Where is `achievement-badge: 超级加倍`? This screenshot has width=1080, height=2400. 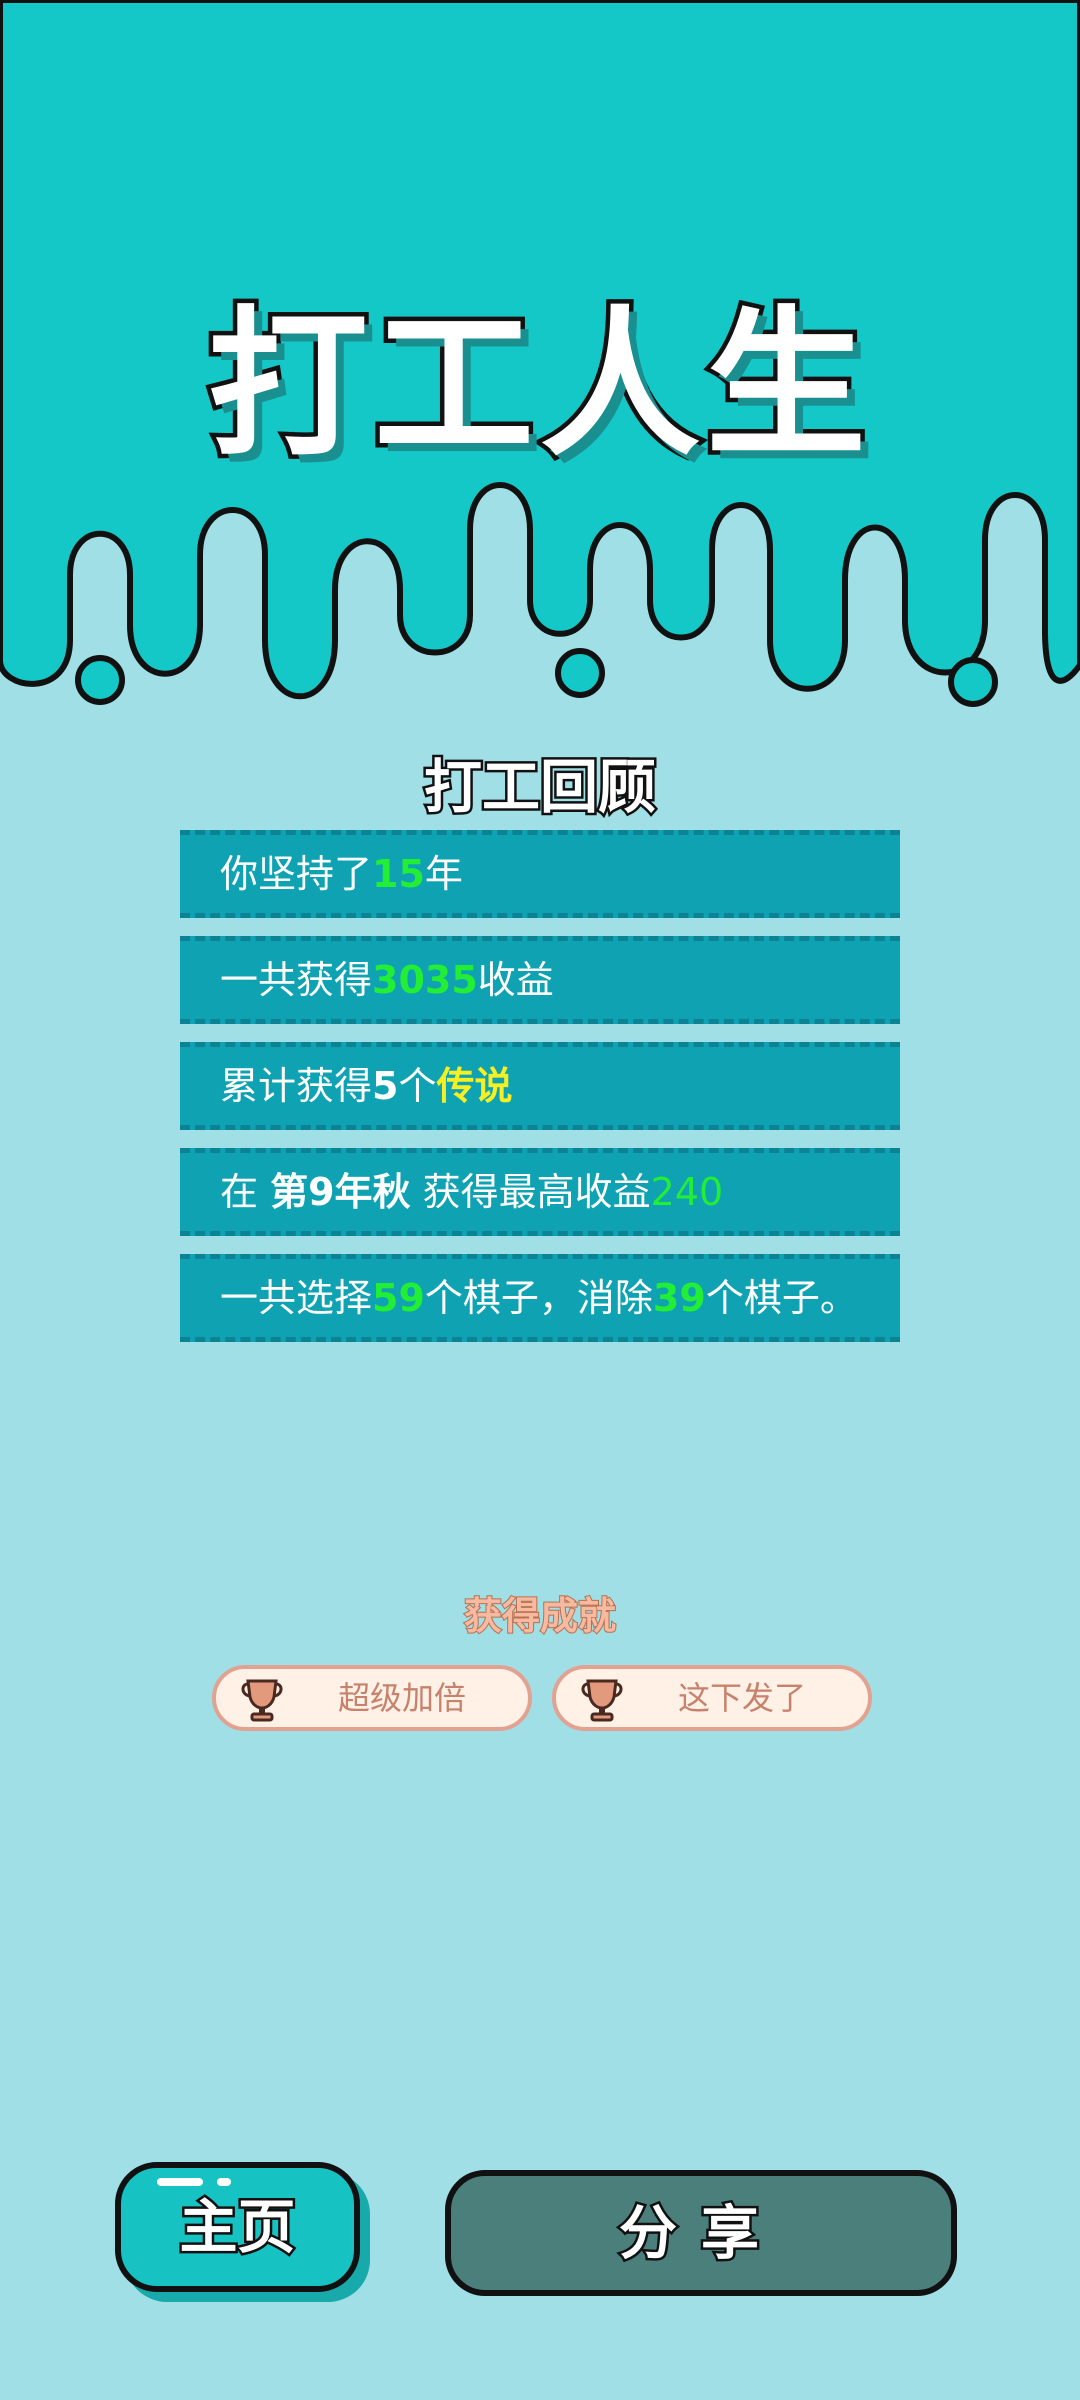
achievement-badge: 超级加倍 is located at coordinates (372, 1698).